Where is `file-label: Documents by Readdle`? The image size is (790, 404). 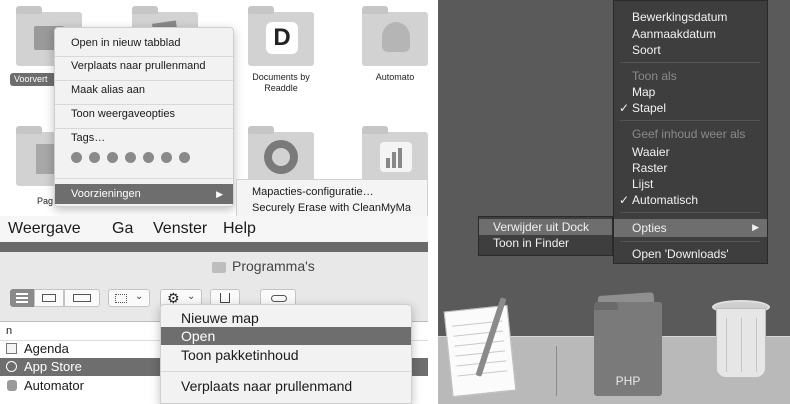
file-label: Documents by Readdle is located at coordinates (281, 82).